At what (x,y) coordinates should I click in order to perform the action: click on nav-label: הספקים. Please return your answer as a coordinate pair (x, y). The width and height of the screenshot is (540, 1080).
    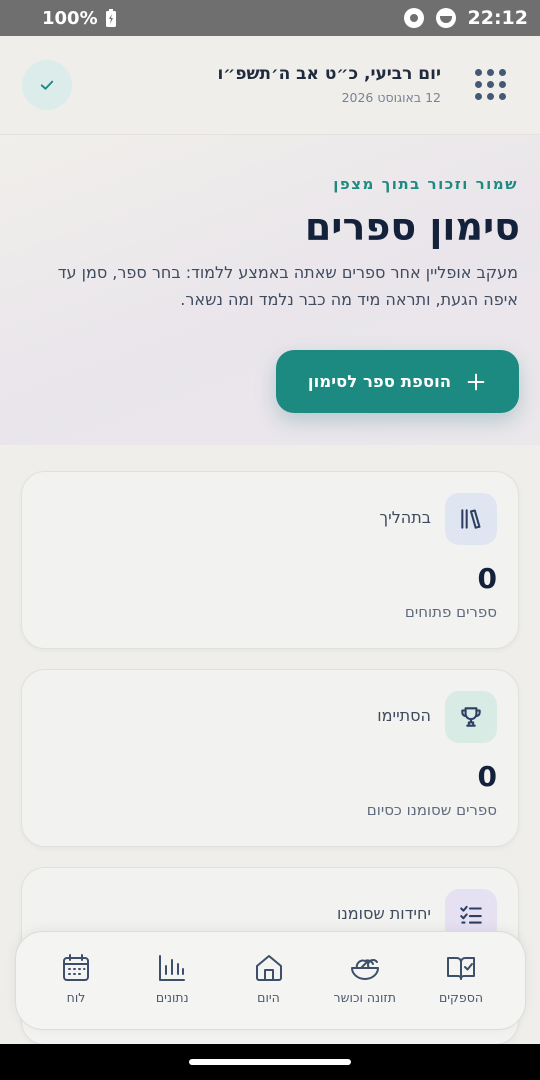
    Looking at the image, I should click on (461, 997).